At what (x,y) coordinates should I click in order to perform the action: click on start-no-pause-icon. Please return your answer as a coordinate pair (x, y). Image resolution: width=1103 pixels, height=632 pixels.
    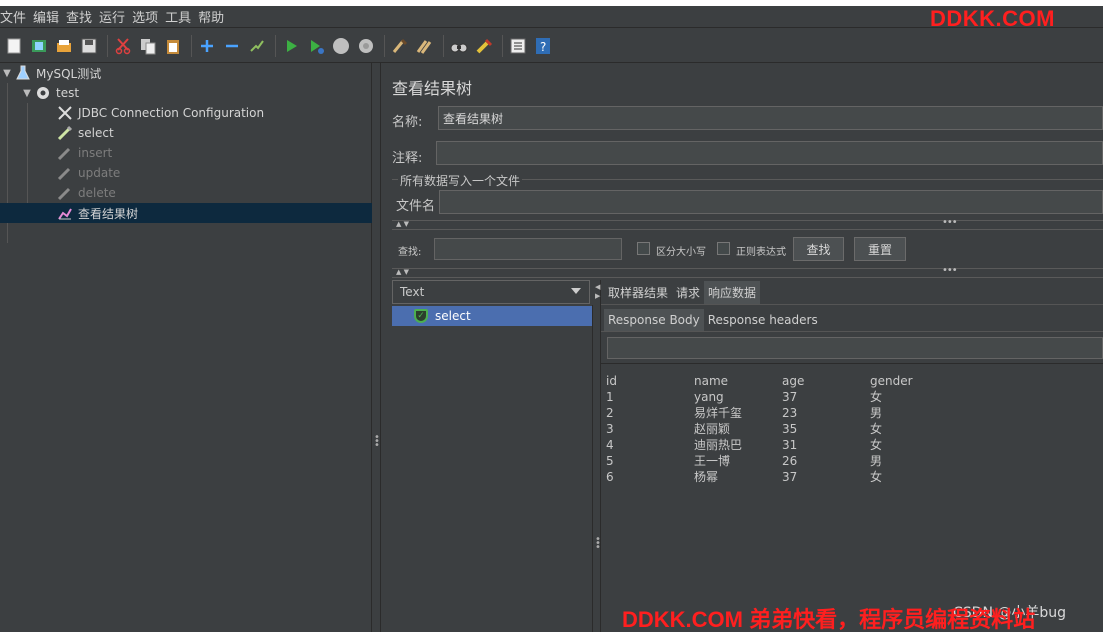
    Looking at the image, I should click on (316, 46).